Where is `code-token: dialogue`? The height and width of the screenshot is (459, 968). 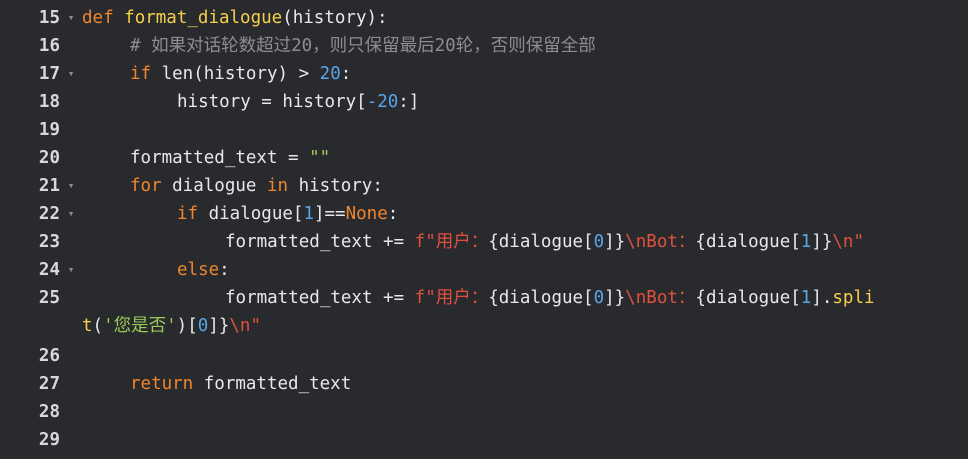
code-token: dialogue is located at coordinates (214, 186).